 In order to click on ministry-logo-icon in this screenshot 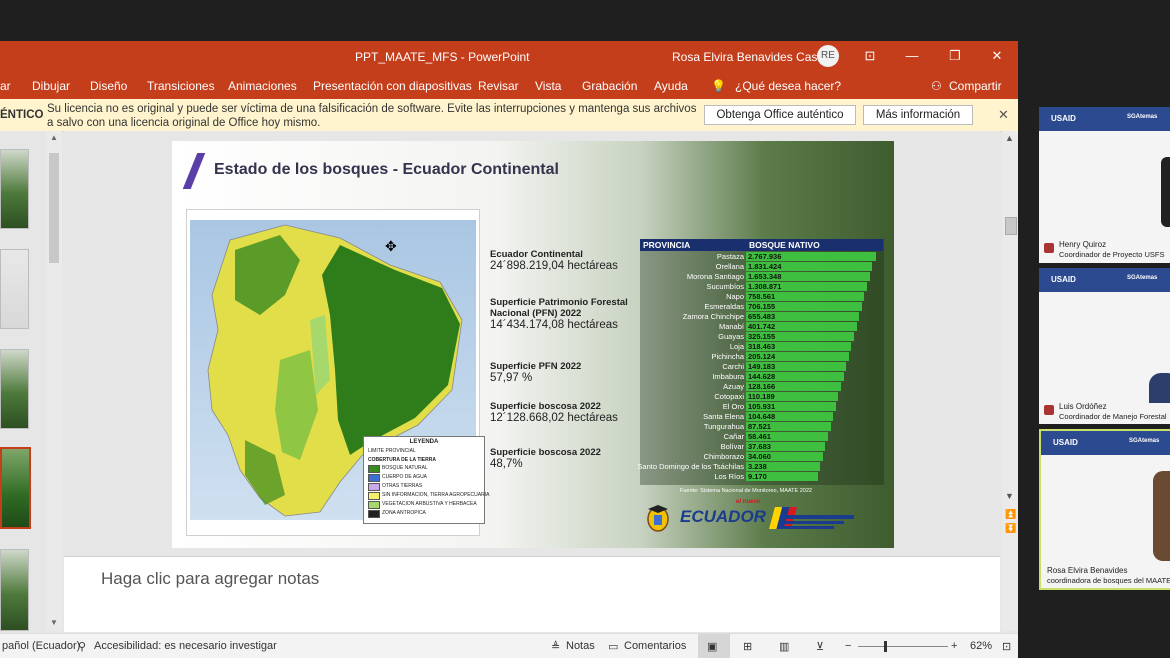, I will do `click(824, 522)`.